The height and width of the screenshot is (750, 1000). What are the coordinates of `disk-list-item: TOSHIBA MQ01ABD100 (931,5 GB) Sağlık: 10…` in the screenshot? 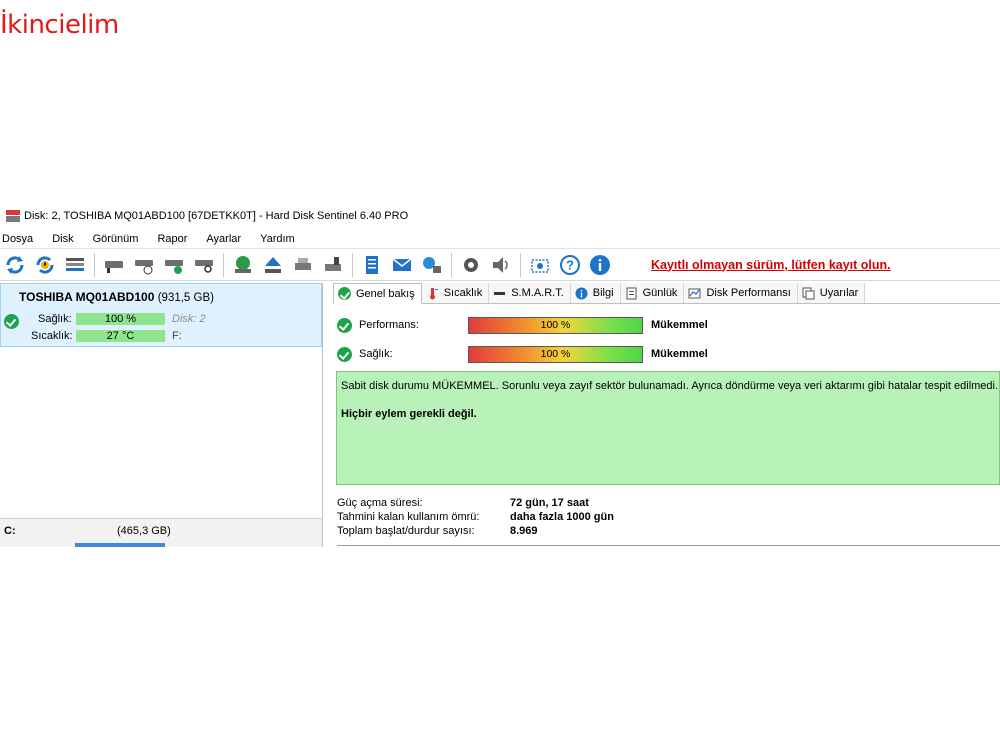 It's located at (161, 315).